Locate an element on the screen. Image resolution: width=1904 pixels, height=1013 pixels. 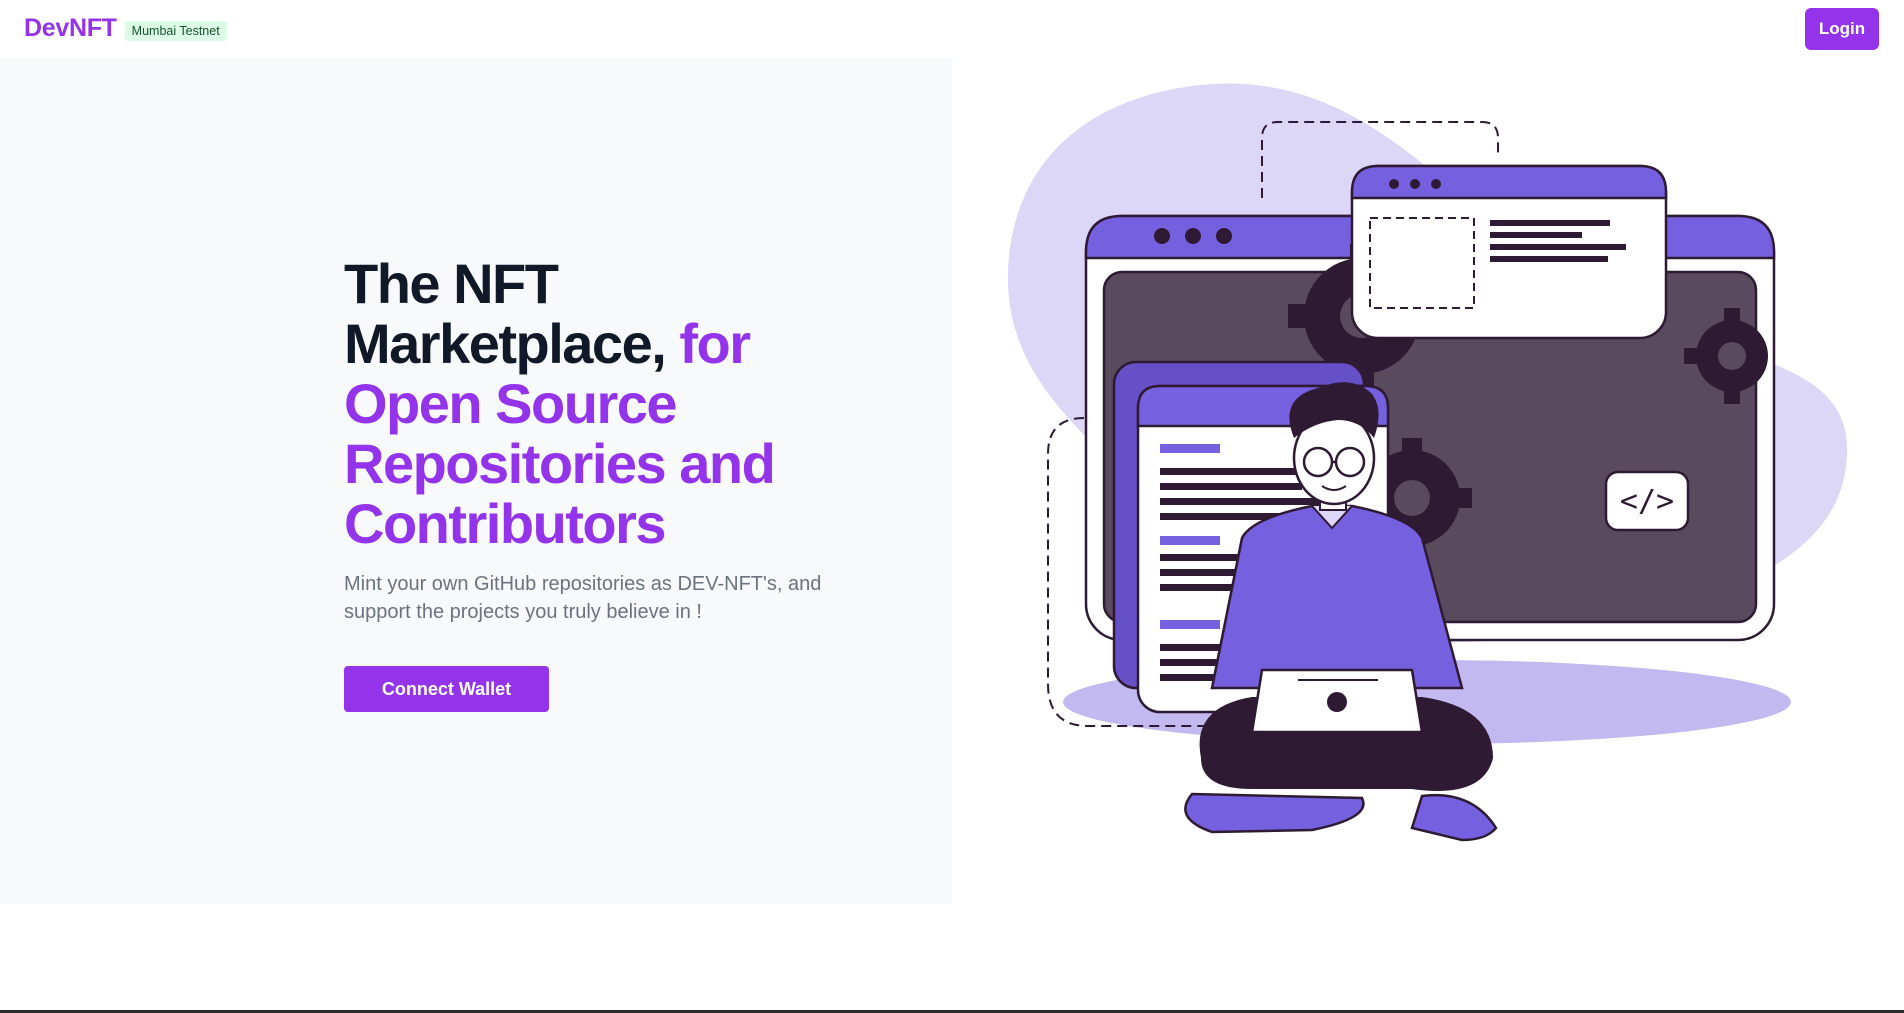
code-badge-icon: </> is located at coordinates (1647, 501).